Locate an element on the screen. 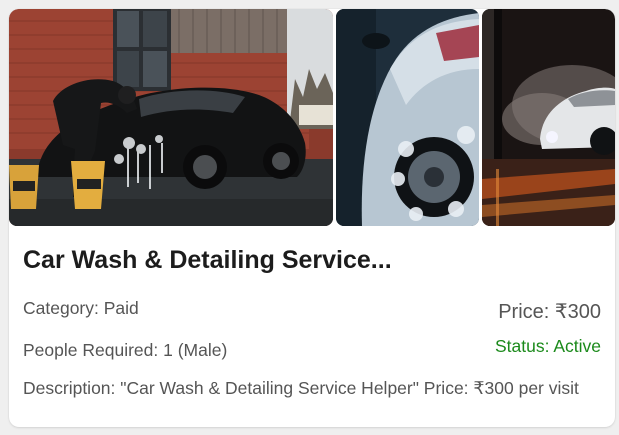 This screenshot has height=435, width=619. foam-car-photo is located at coordinates (407, 117).